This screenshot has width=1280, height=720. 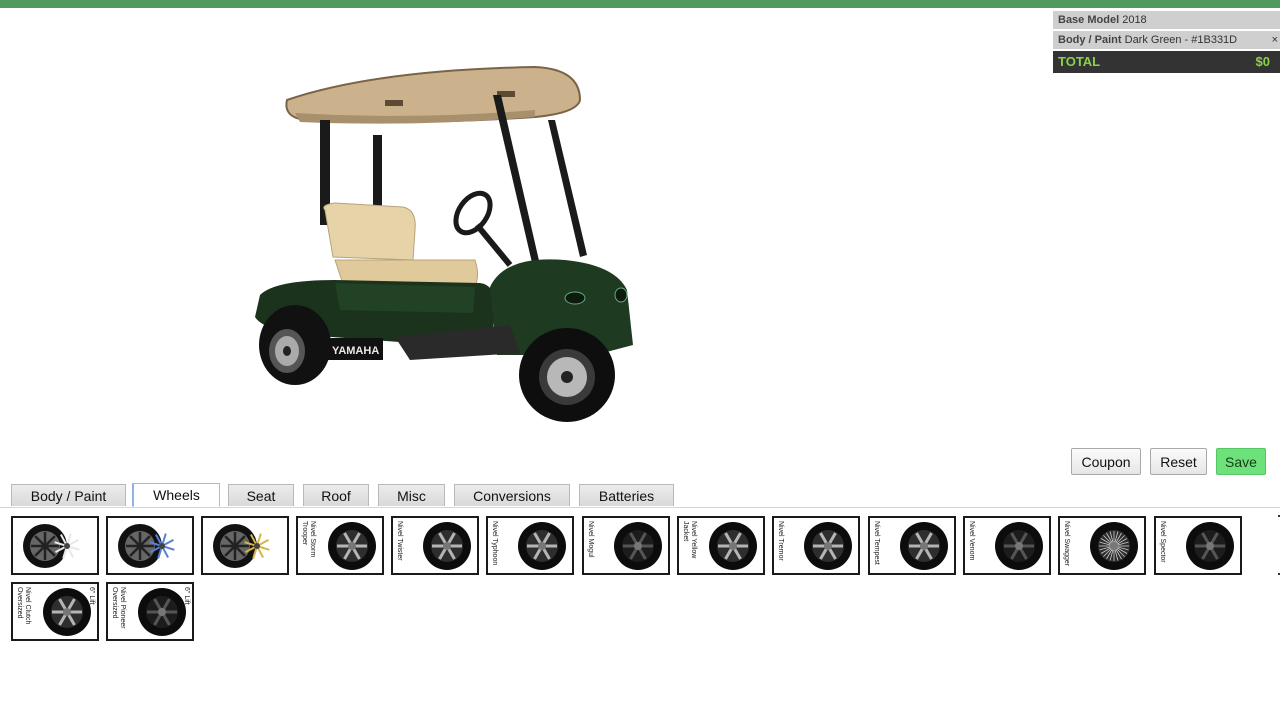 I want to click on wheel-option-label: Nivel Clutch Oversized, so click(x=23, y=606).